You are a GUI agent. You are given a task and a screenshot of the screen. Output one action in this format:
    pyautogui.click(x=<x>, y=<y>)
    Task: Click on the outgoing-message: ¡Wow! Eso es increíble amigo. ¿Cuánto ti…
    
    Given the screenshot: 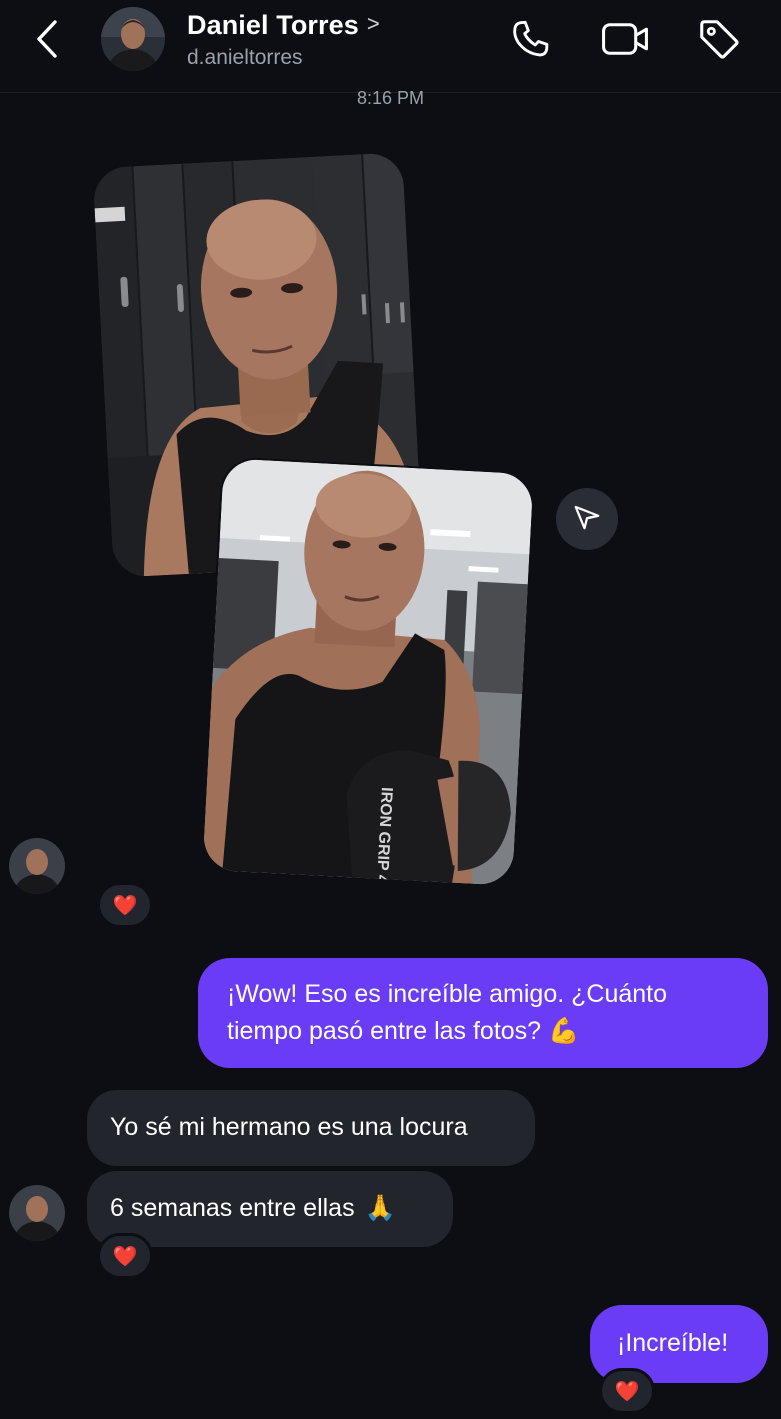 What is the action you would take?
    pyautogui.click(x=483, y=1013)
    